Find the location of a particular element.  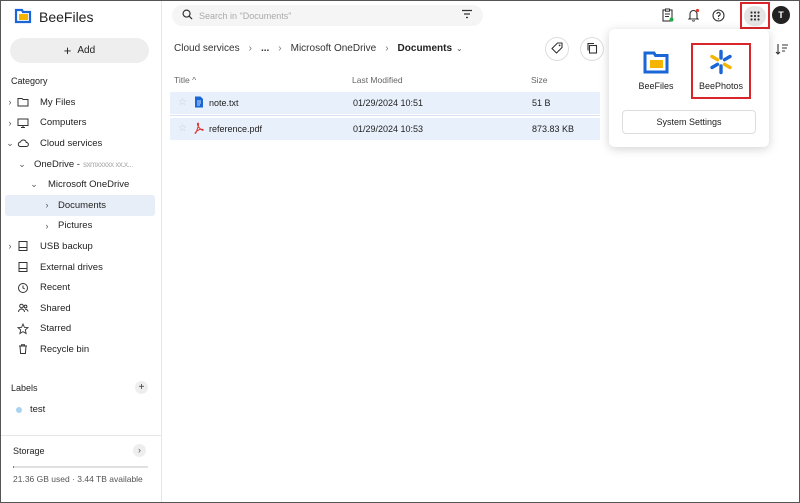

task-clipboard-icon is located at coordinates (667, 15).